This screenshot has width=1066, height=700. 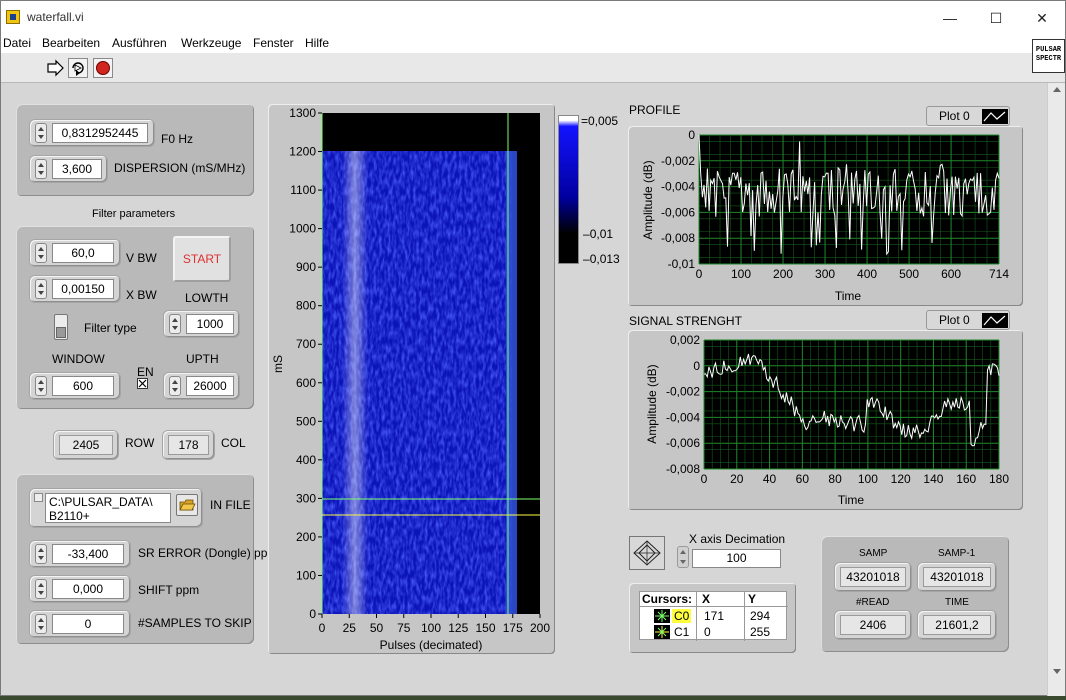 What do you see at coordinates (306, 267) in the screenshot?
I see `waterfall-y-tick-label: 900` at bounding box center [306, 267].